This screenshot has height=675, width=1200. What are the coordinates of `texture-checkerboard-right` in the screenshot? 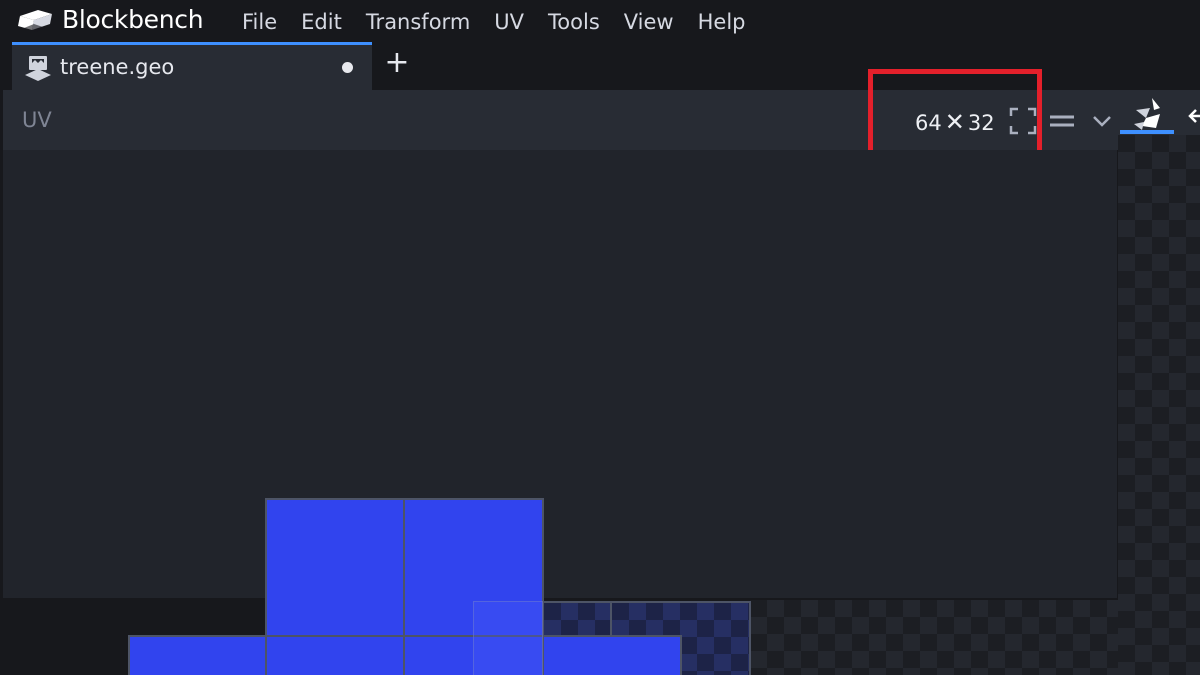 It's located at (1159, 405).